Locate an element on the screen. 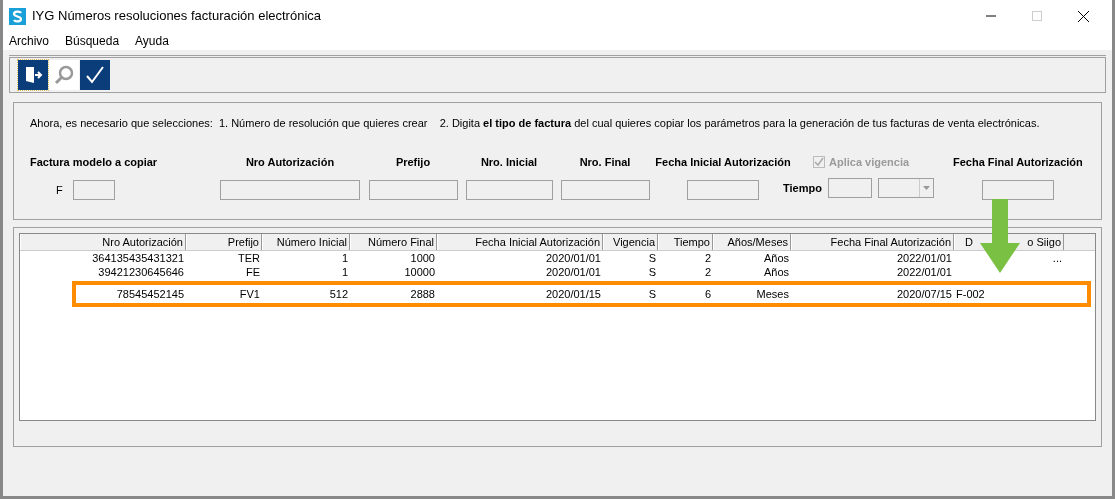 Image resolution: width=1115 pixels, height=499 pixels. column-header: Fecha Inicial Autorización is located at coordinates (520, 242).